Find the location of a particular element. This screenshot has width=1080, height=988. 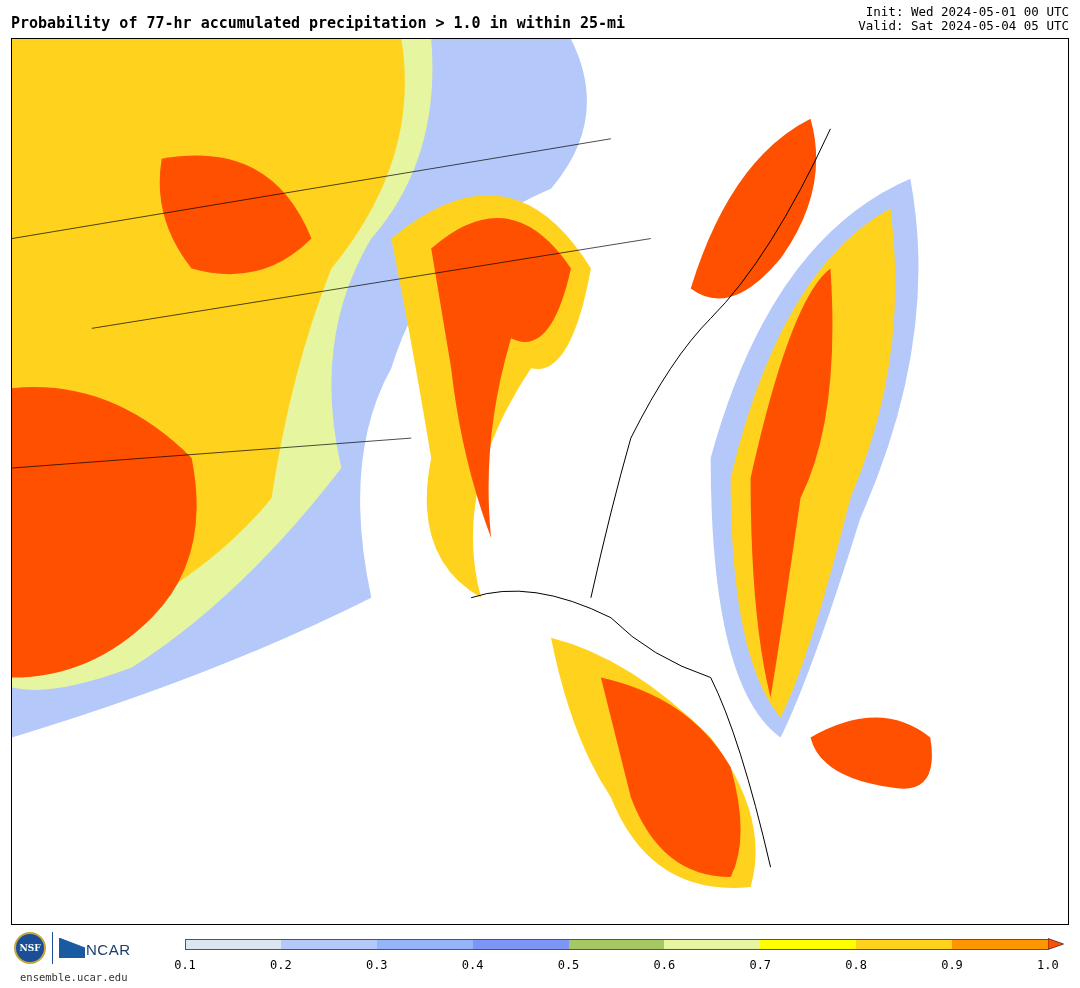

valid-time: Valid: Sat 2024-05-04 05 UTC is located at coordinates (963, 26).